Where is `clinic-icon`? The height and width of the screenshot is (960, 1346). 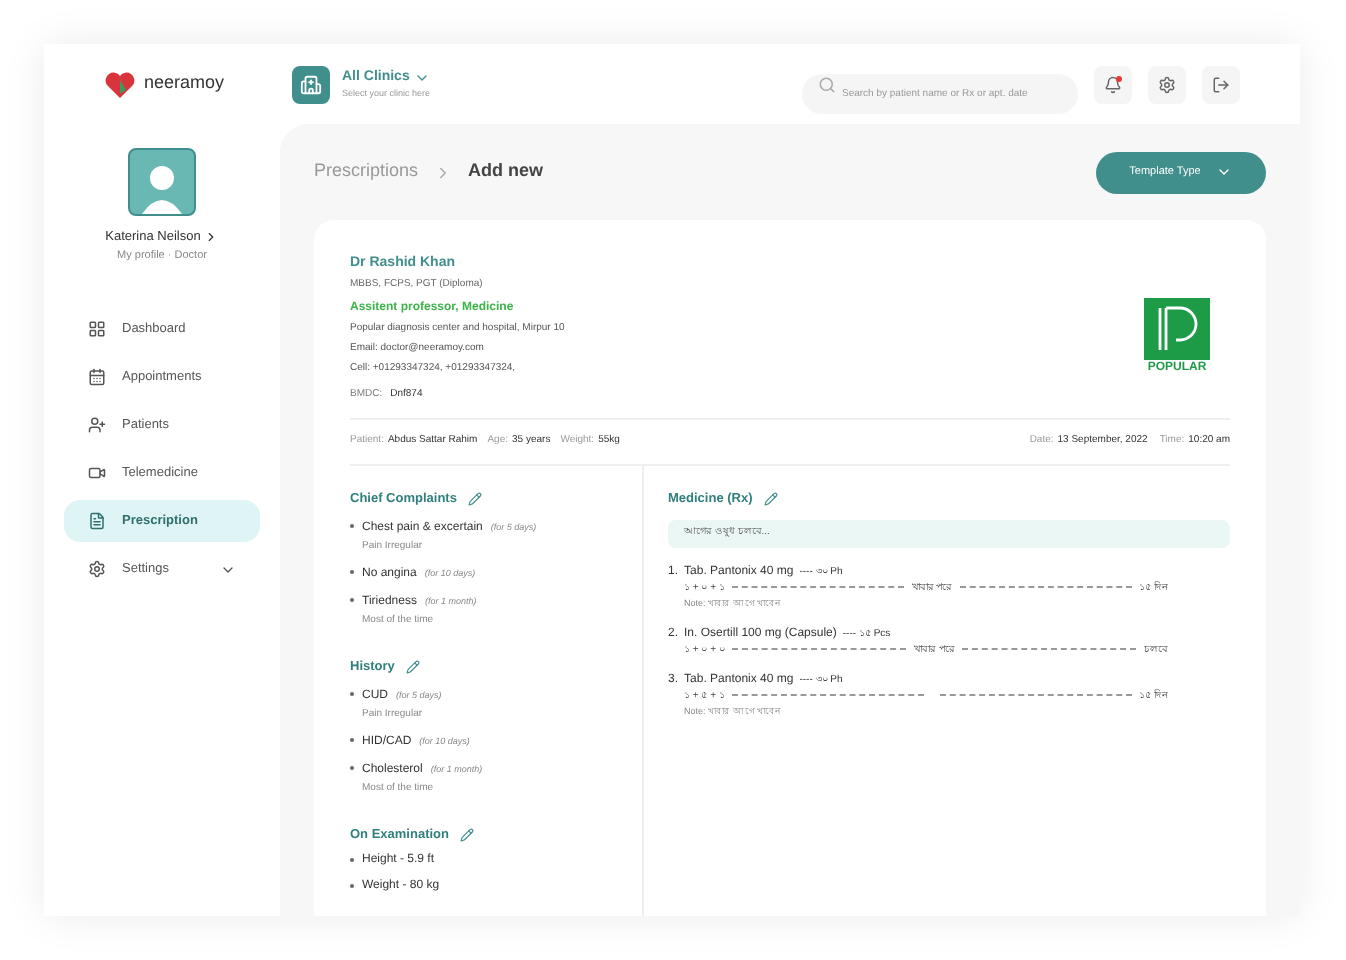
clinic-icon is located at coordinates (311, 84).